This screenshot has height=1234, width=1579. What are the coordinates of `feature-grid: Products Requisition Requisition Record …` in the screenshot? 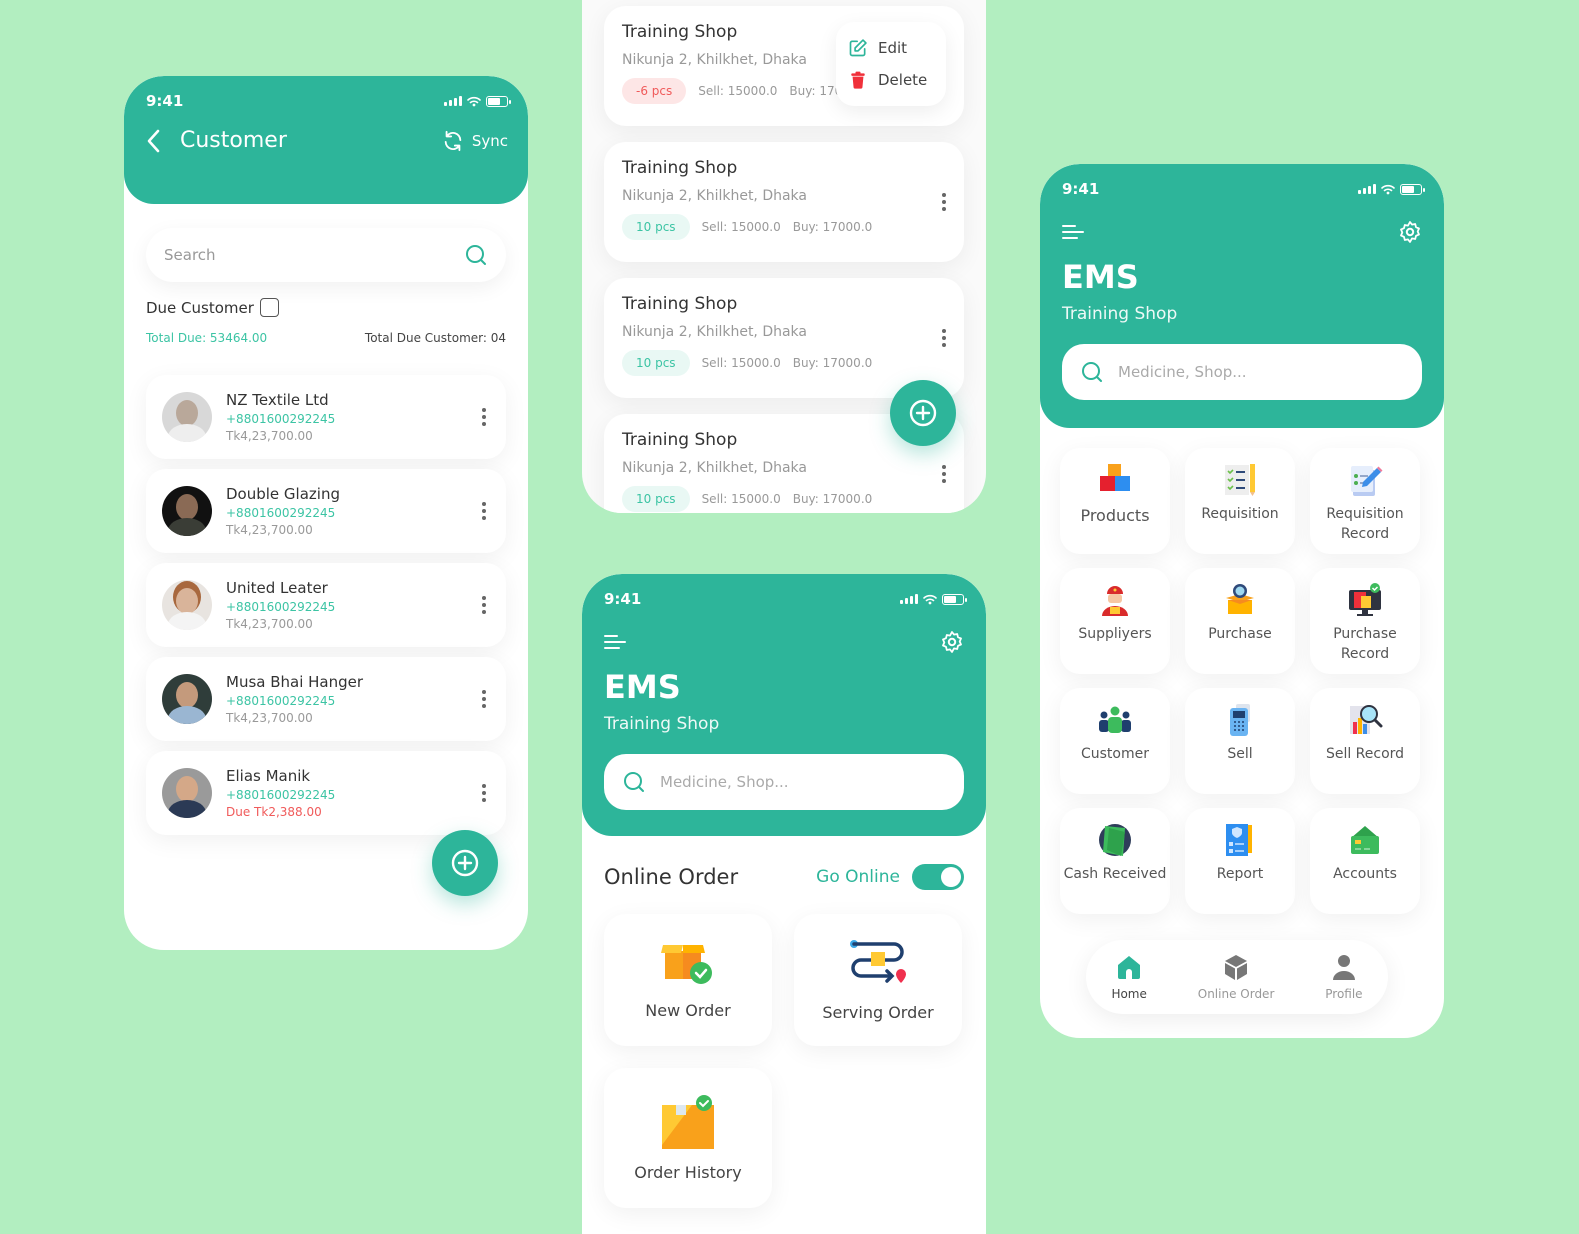 It's located at (1241, 681).